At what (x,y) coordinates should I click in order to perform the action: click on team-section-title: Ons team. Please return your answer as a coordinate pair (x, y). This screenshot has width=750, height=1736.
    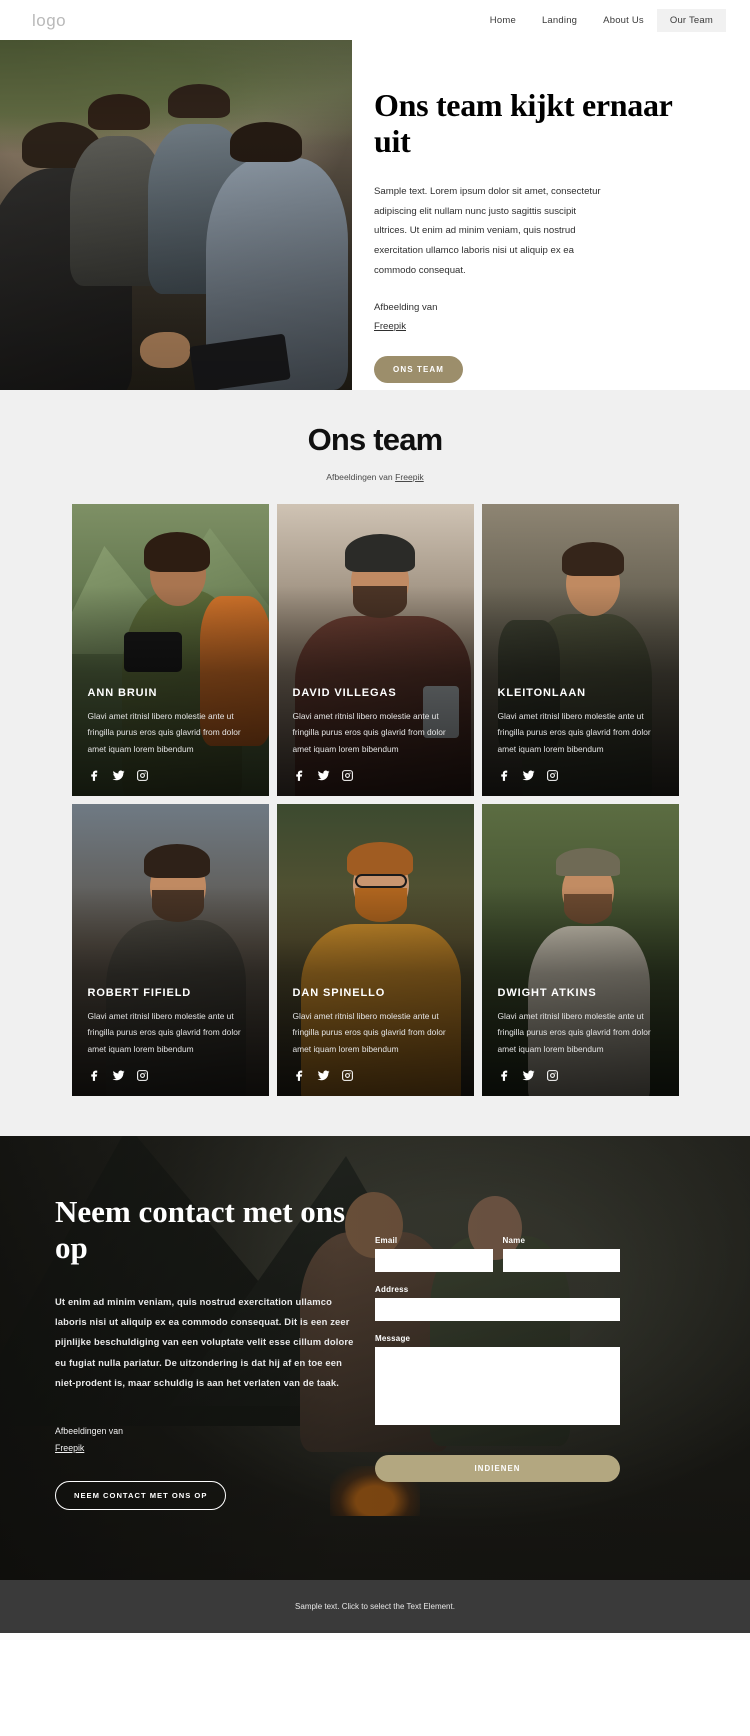
    Looking at the image, I should click on (375, 439).